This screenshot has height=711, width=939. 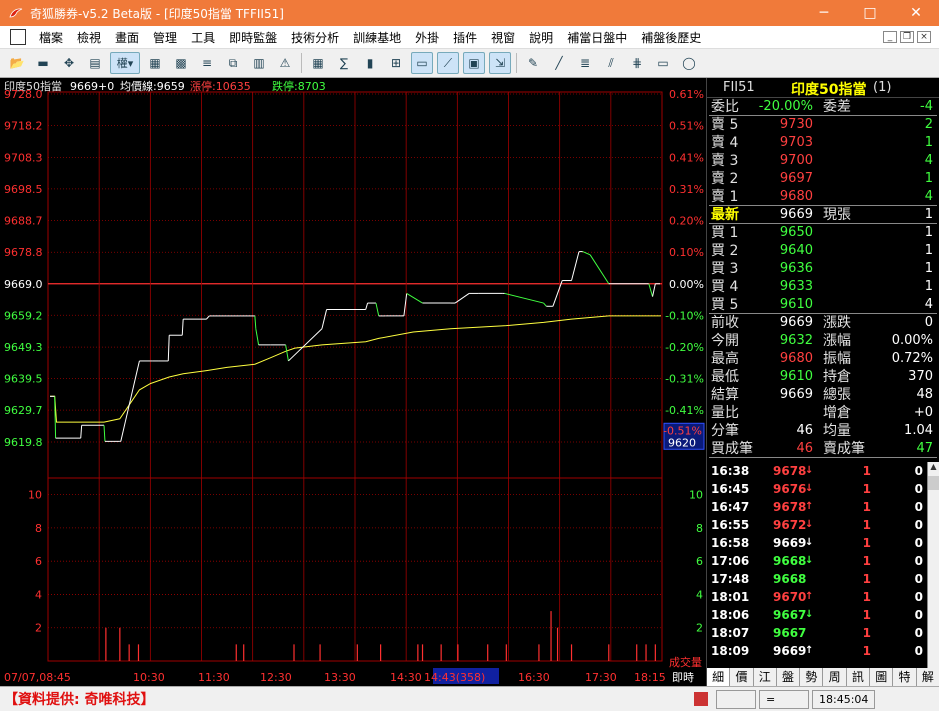 I want to click on close-button: ✕, so click(x=916, y=13).